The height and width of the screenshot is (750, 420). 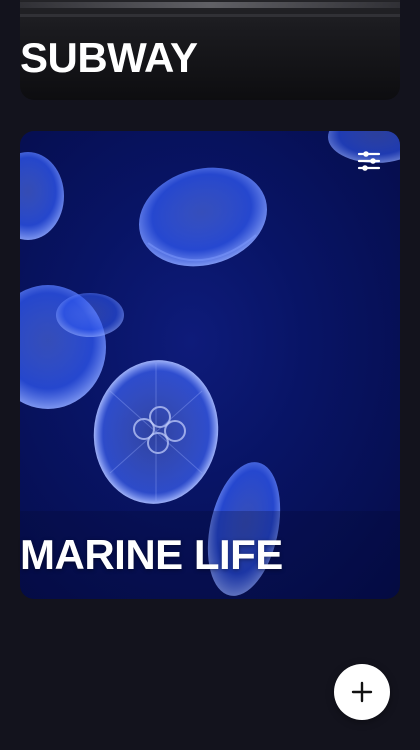 I want to click on sliders-icon, so click(x=369, y=161).